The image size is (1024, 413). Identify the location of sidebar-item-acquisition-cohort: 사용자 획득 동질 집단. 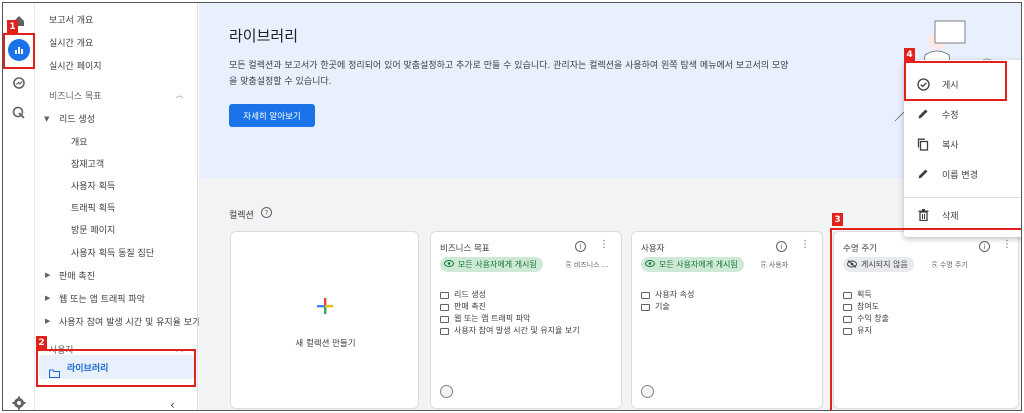
(112, 252).